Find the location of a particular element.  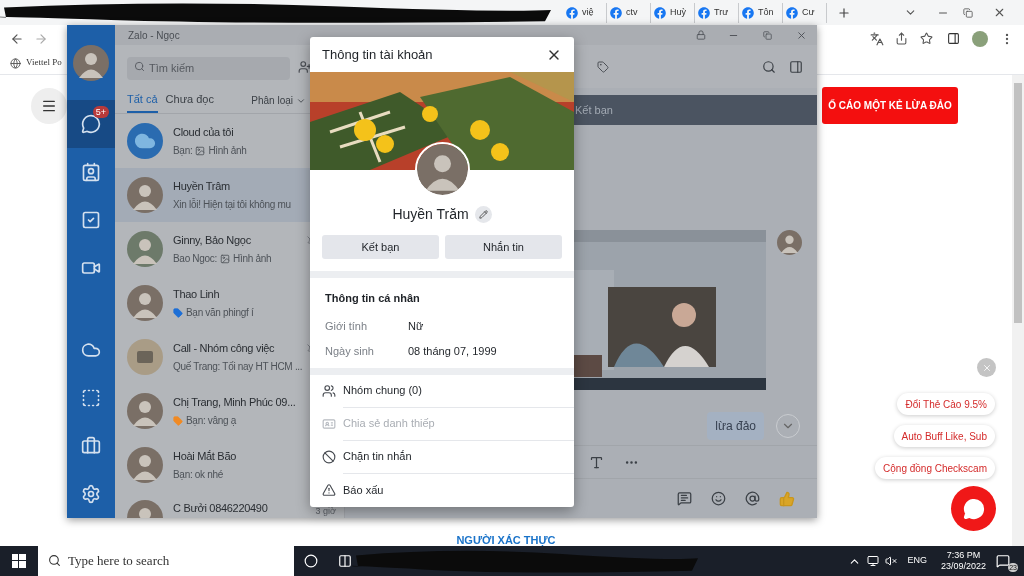

chat-name: Call - Nhóm công việc is located at coordinates (224, 348).